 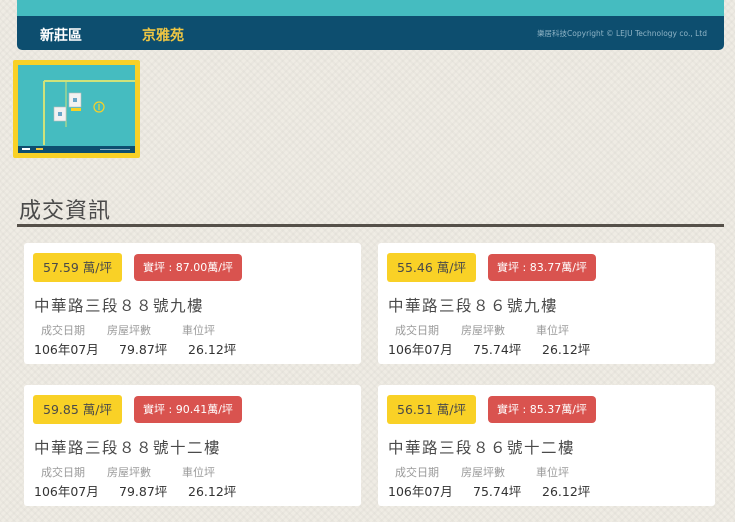 What do you see at coordinates (128, 448) in the screenshot?
I see `address: 中華路三段８８號十二樓` at bounding box center [128, 448].